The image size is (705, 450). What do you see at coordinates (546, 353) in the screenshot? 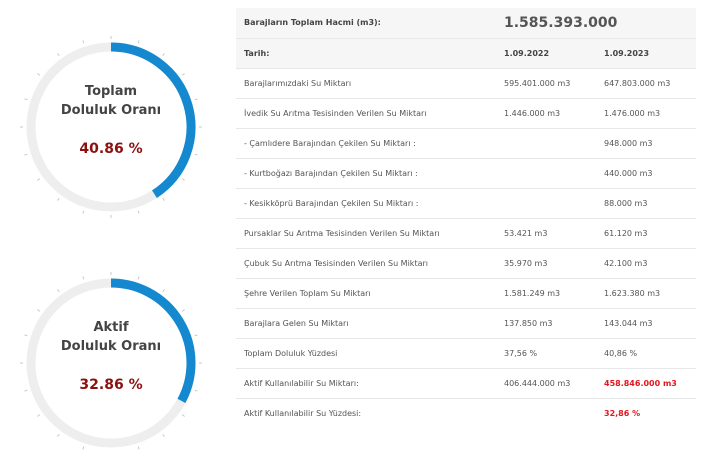
I see `row-value-2022: 37,56 %` at bounding box center [546, 353].